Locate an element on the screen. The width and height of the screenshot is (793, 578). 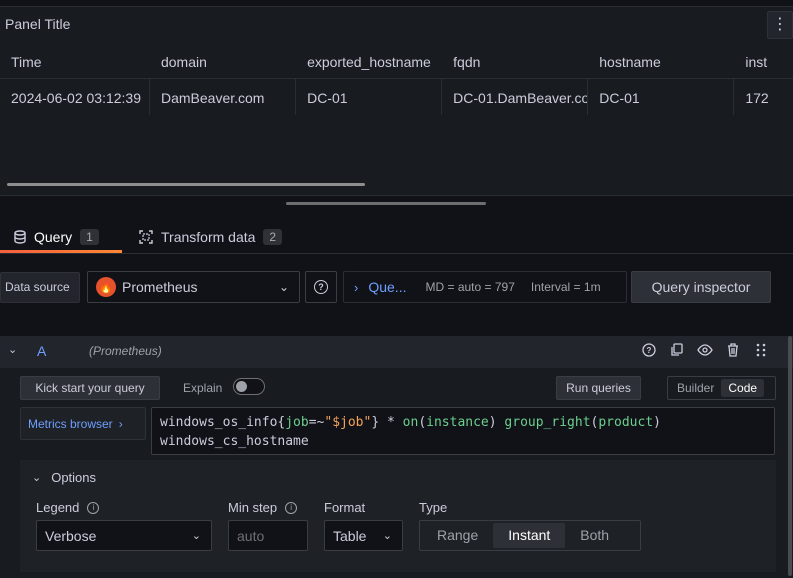
transform-icon is located at coordinates (146, 236).